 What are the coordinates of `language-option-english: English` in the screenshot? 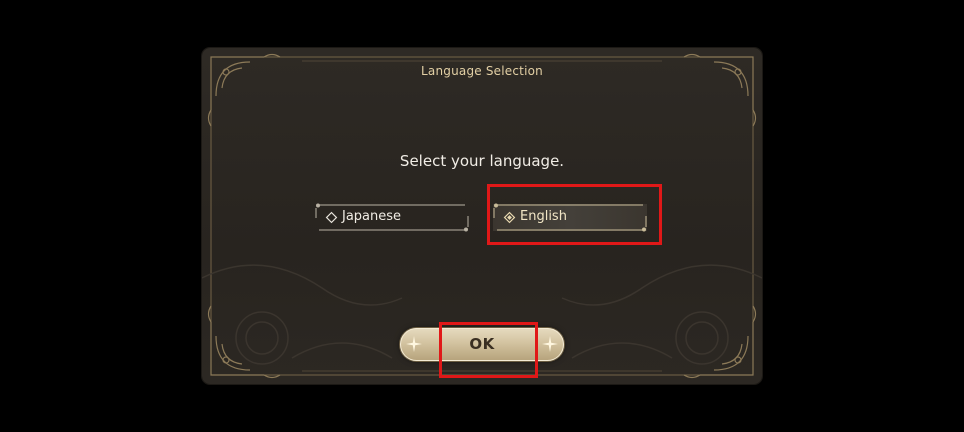 It's located at (570, 217).